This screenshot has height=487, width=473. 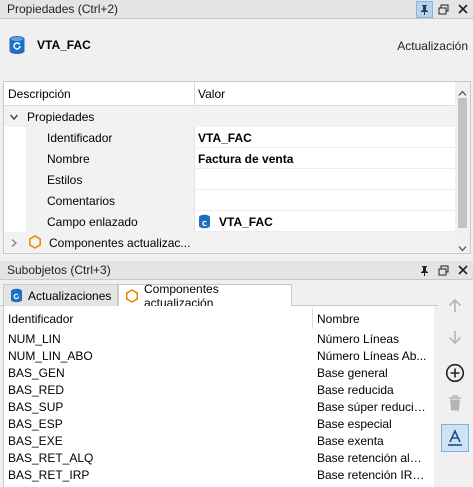 I want to click on trash-icon, so click(x=455, y=403).